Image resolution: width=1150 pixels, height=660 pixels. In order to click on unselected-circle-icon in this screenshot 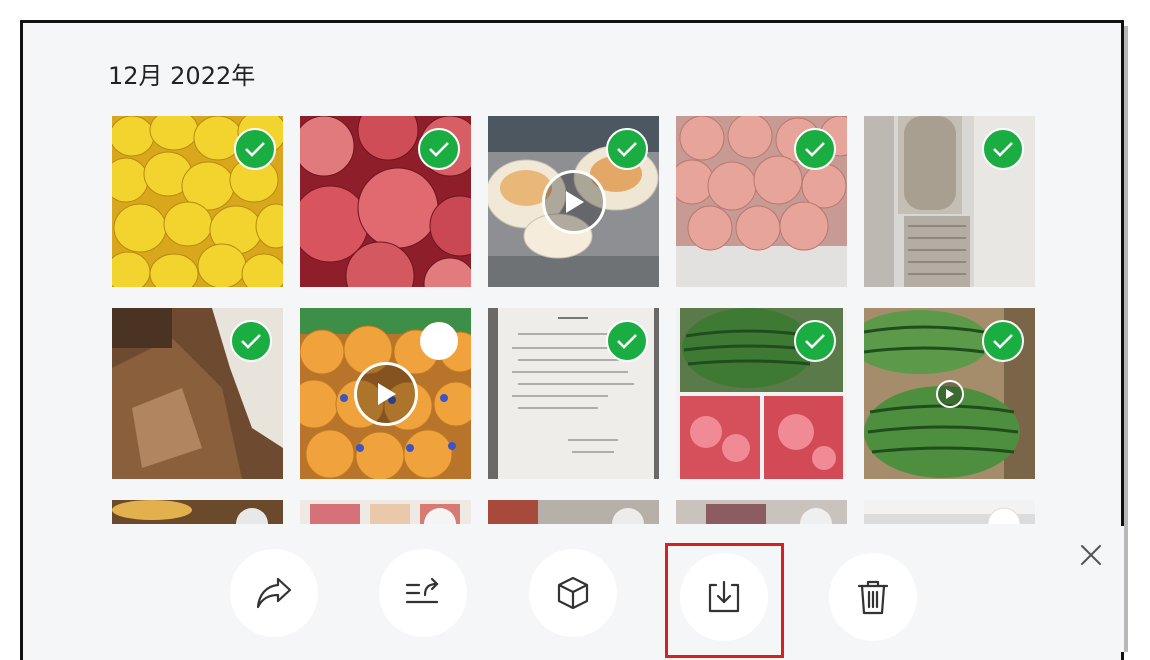, I will do `click(439, 341)`.